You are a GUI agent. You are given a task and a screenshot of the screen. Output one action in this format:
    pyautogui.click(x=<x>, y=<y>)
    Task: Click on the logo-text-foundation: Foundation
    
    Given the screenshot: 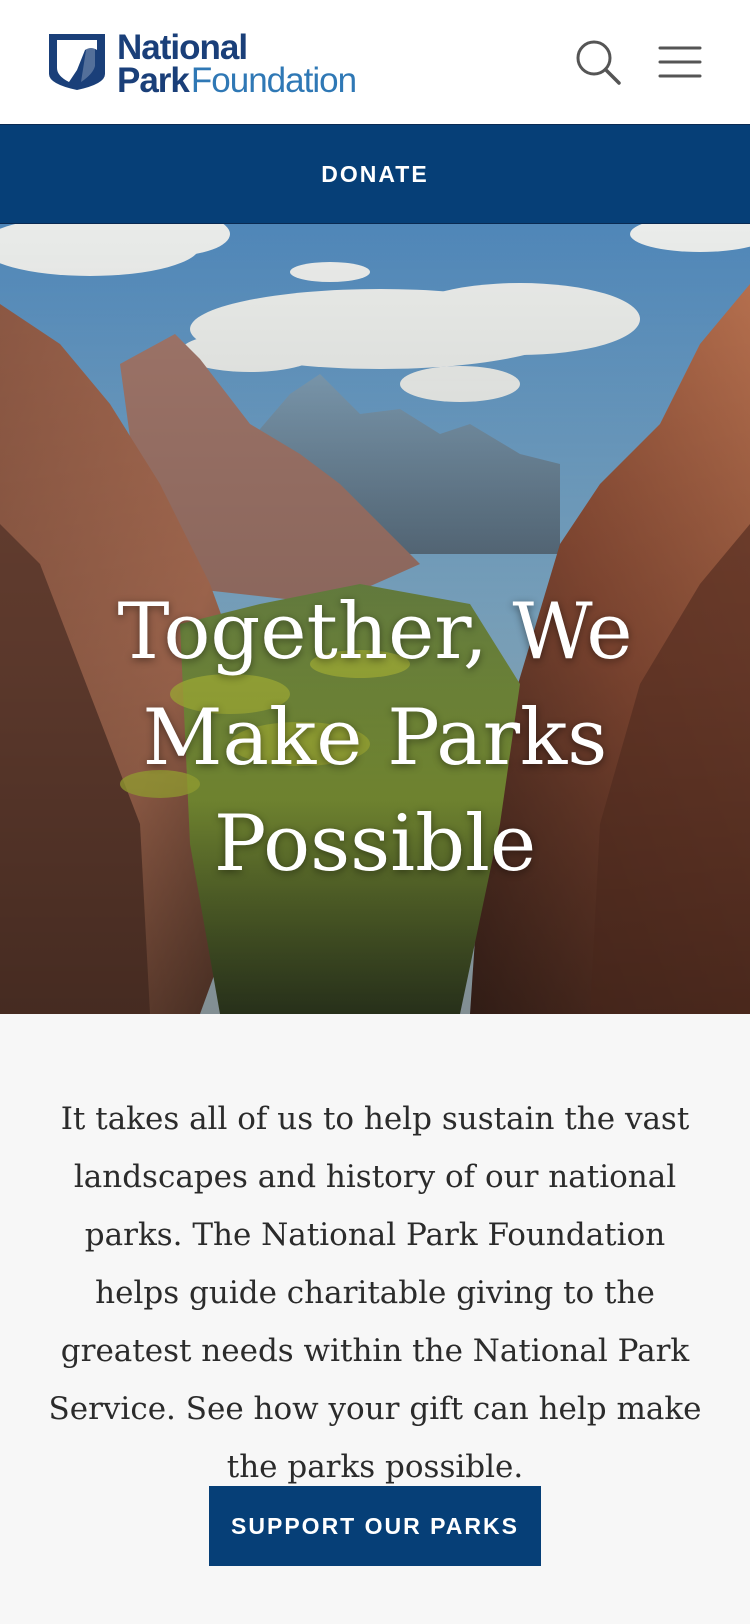 What is the action you would take?
    pyautogui.click(x=273, y=80)
    